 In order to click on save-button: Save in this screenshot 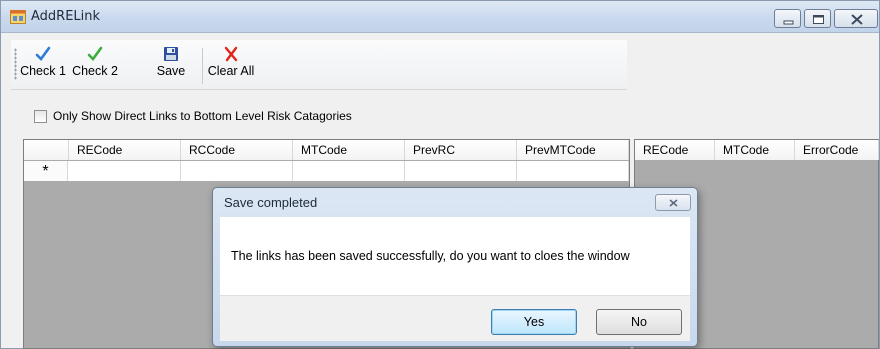, I will do `click(171, 66)`.